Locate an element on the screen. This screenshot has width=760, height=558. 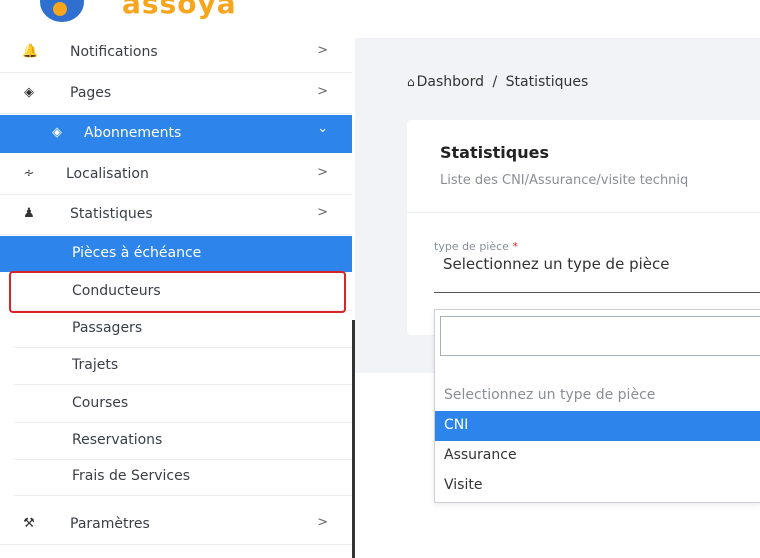
chevron-down-icon: ⌄ is located at coordinates (322, 128).